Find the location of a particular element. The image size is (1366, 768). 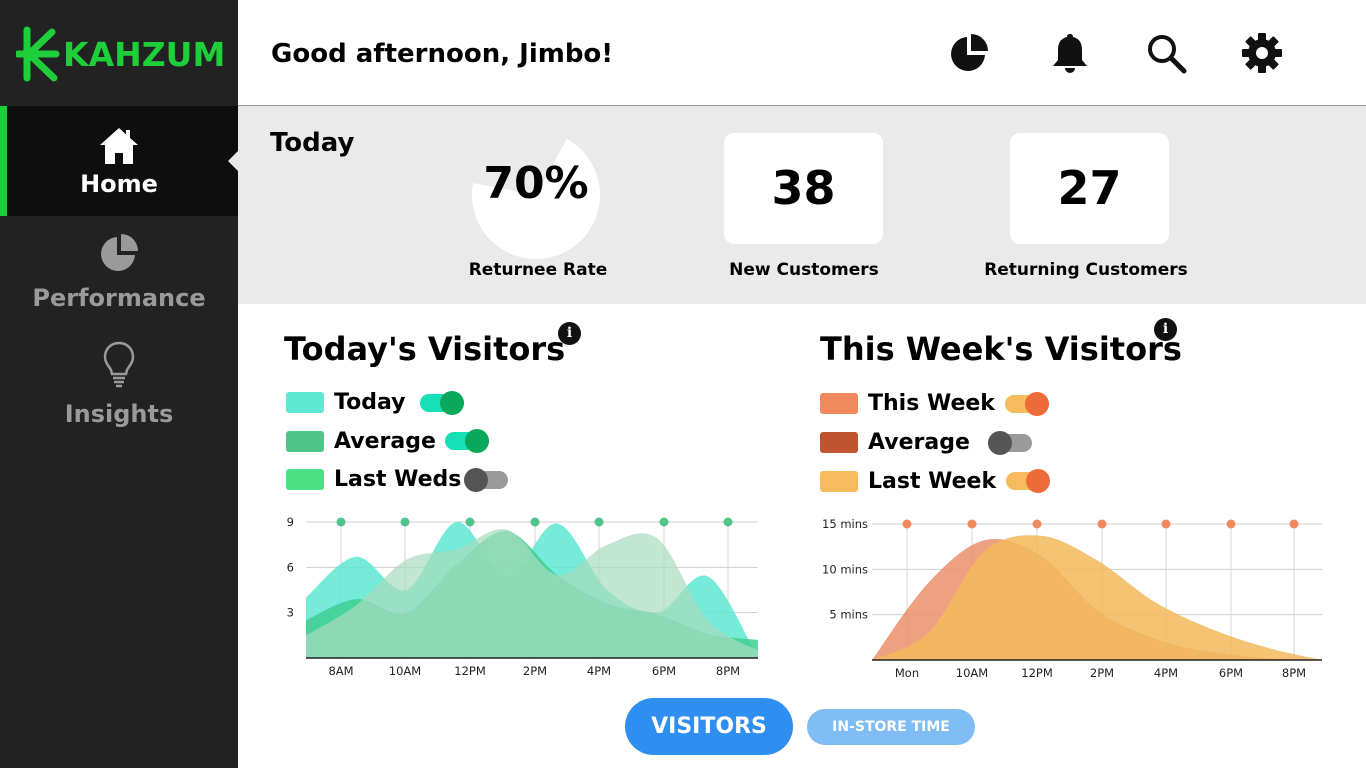

legend-item-last-week: Last Week is located at coordinates (908, 481).